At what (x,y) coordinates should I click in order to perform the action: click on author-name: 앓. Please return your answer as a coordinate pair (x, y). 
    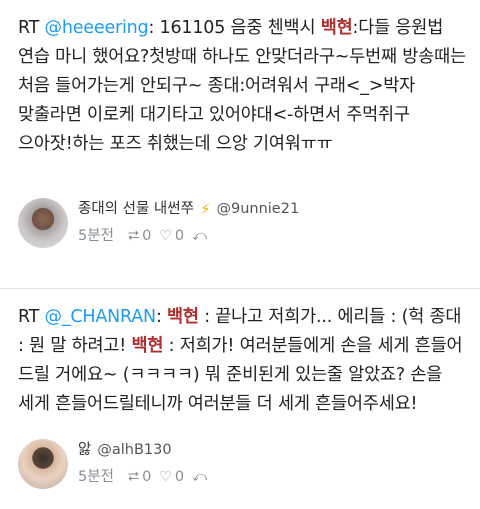
    Looking at the image, I should click on (84, 450).